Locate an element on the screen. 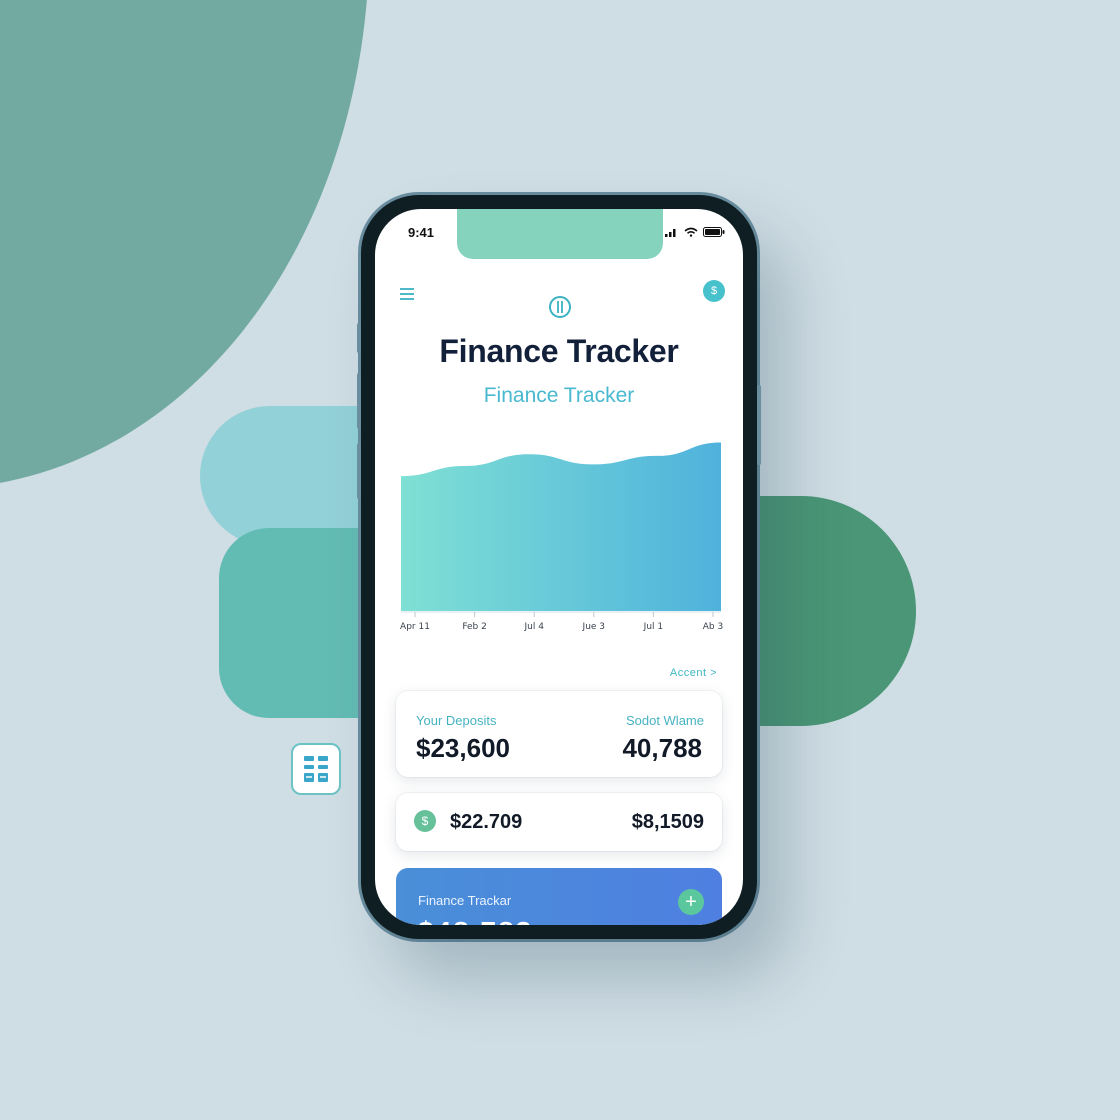  phone-volume-up is located at coordinates (359, 401).